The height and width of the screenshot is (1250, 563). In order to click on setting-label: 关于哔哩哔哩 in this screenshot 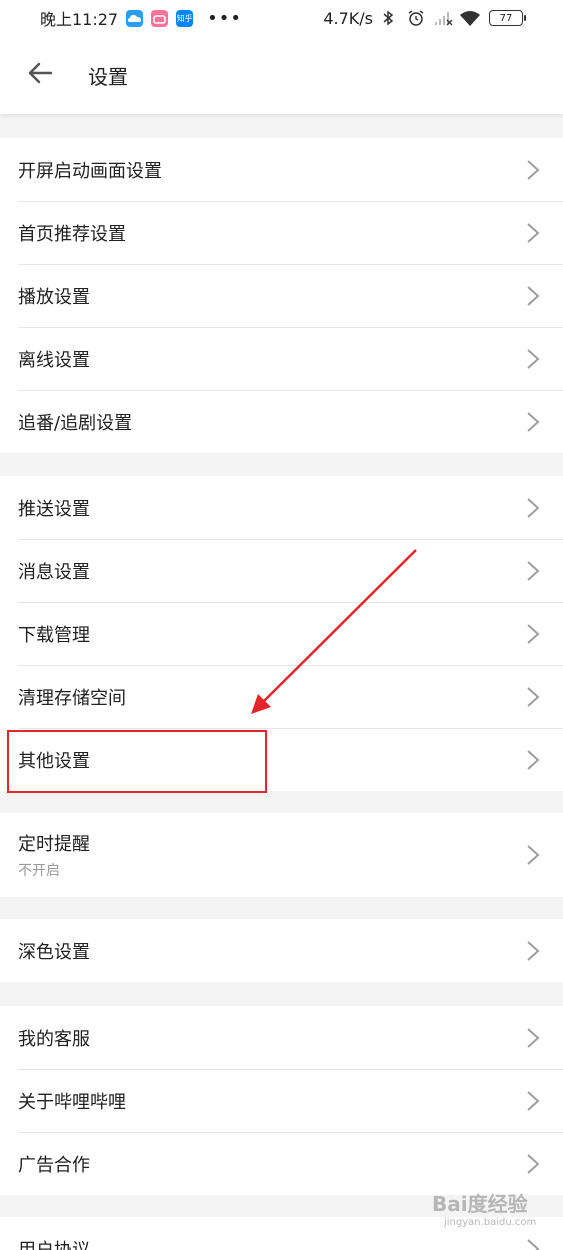, I will do `click(72, 1102)`.